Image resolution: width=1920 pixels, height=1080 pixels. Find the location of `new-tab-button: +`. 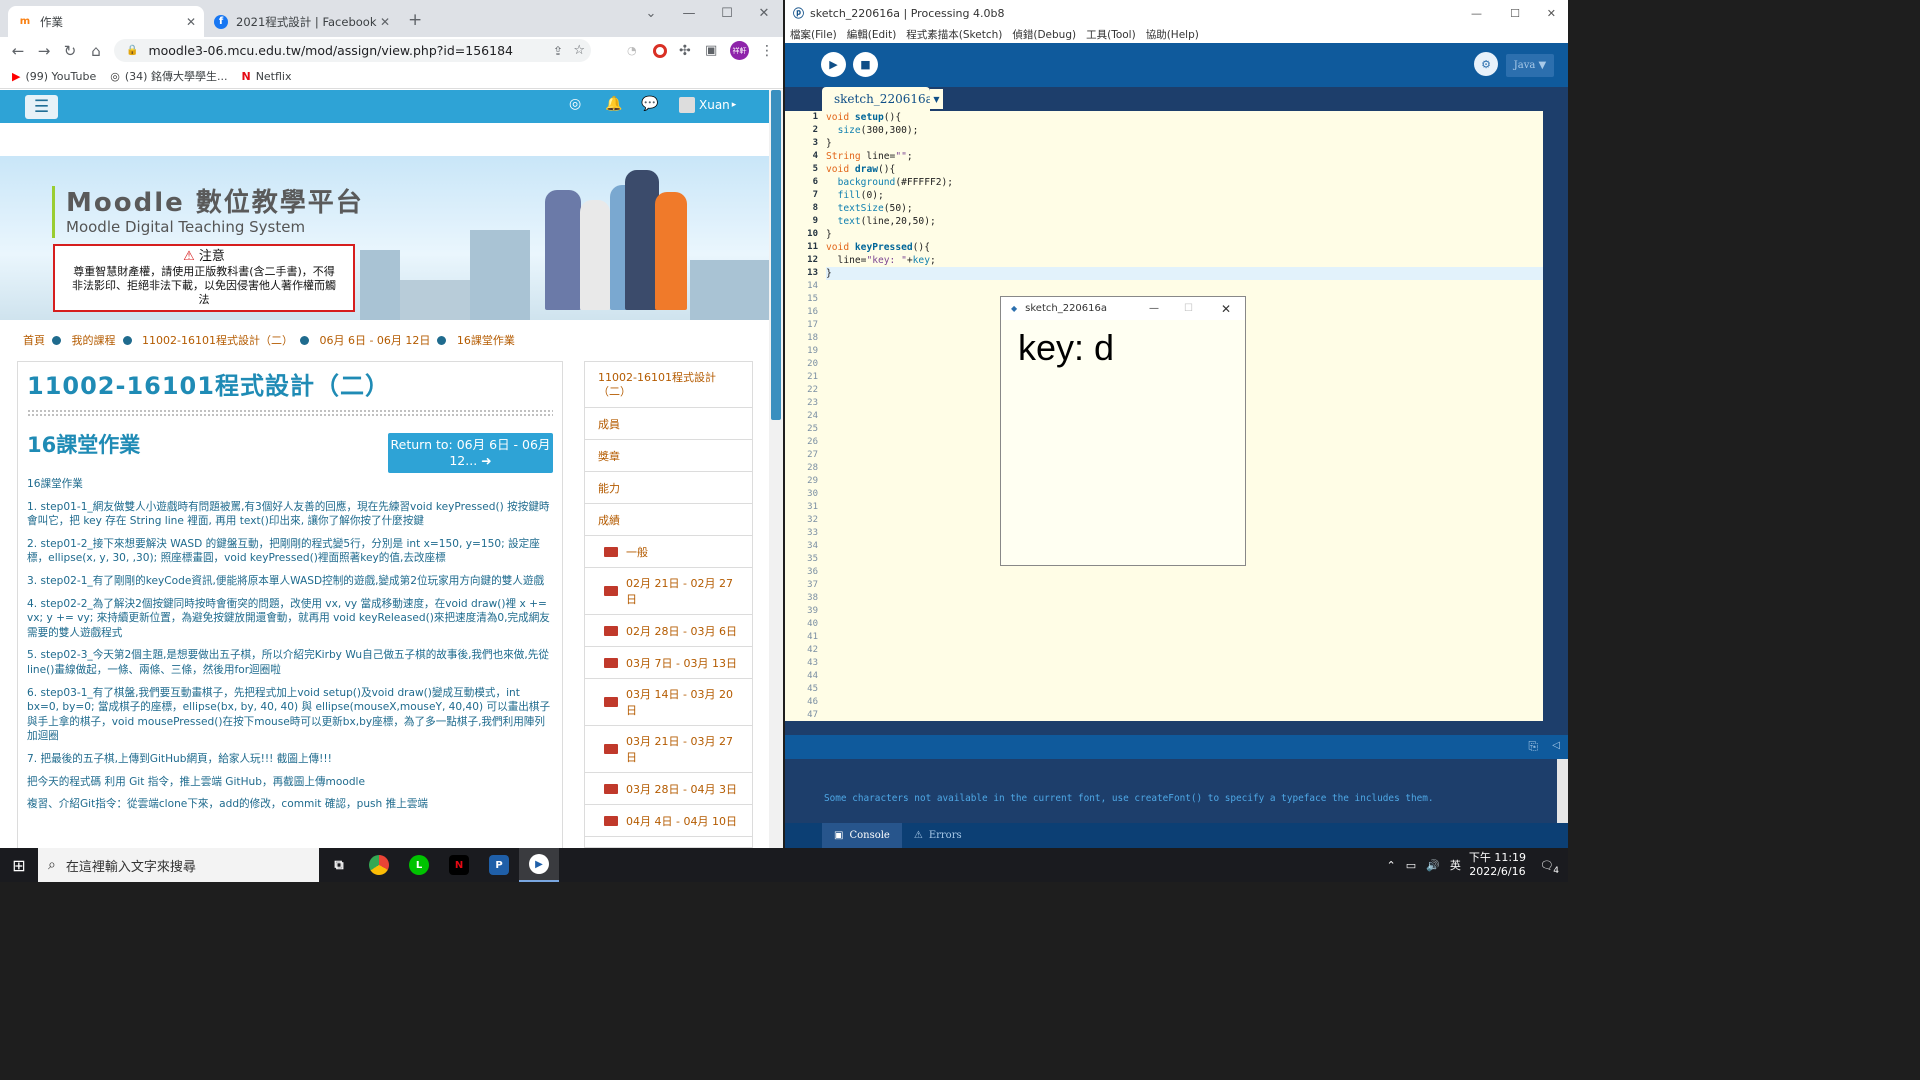

new-tab-button: + is located at coordinates (415, 20).